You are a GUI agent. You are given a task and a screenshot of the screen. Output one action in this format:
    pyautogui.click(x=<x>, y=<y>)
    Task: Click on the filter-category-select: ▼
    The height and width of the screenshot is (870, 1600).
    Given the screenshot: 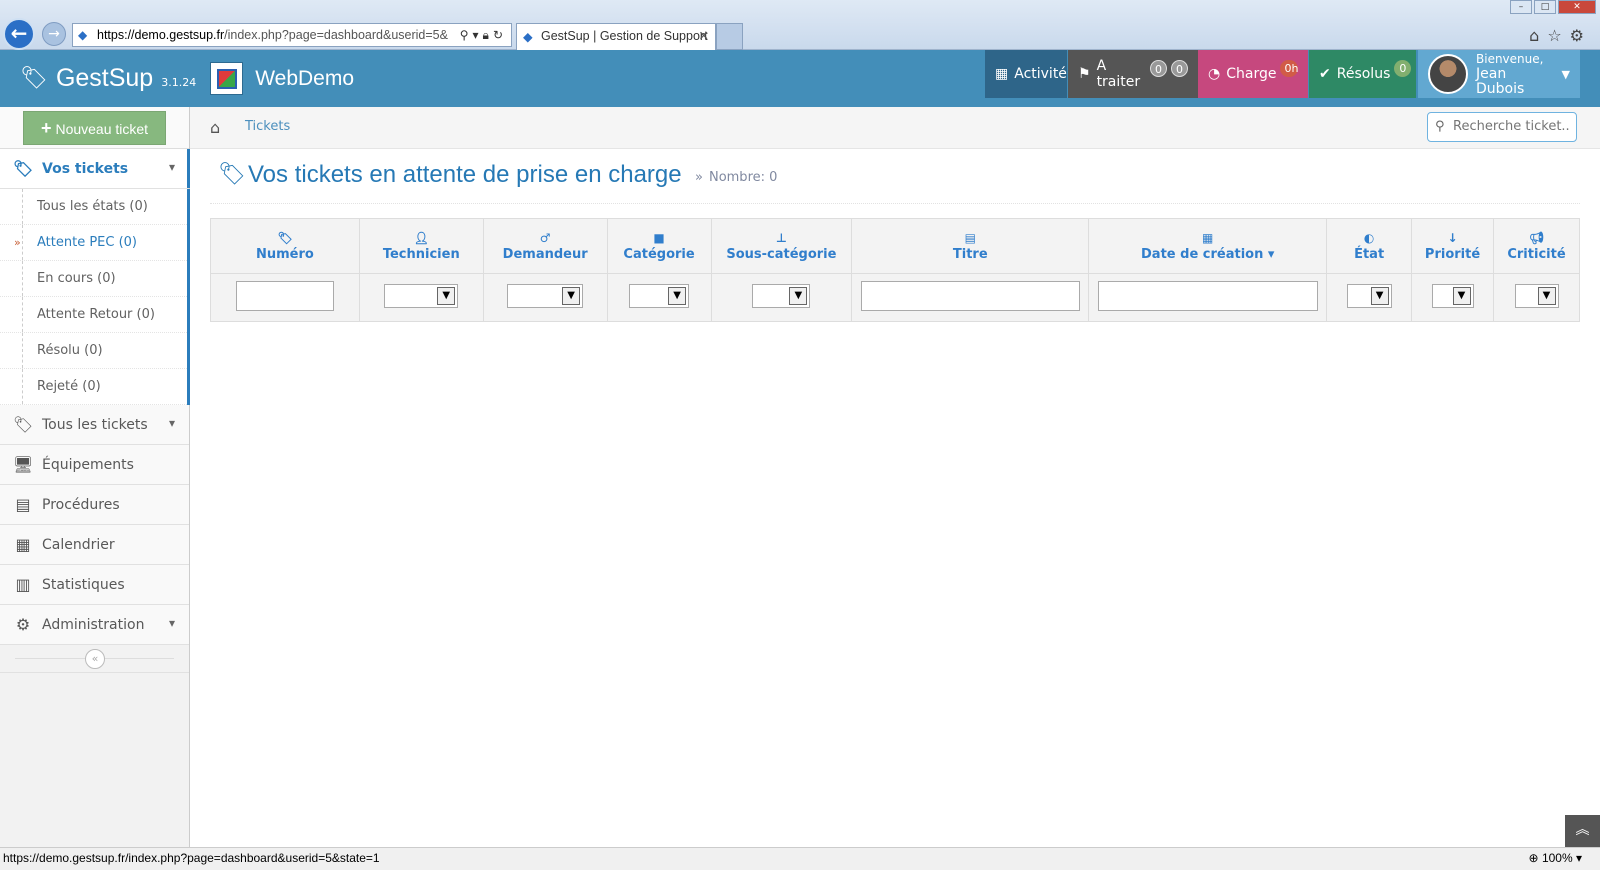 What is the action you would take?
    pyautogui.click(x=659, y=295)
    